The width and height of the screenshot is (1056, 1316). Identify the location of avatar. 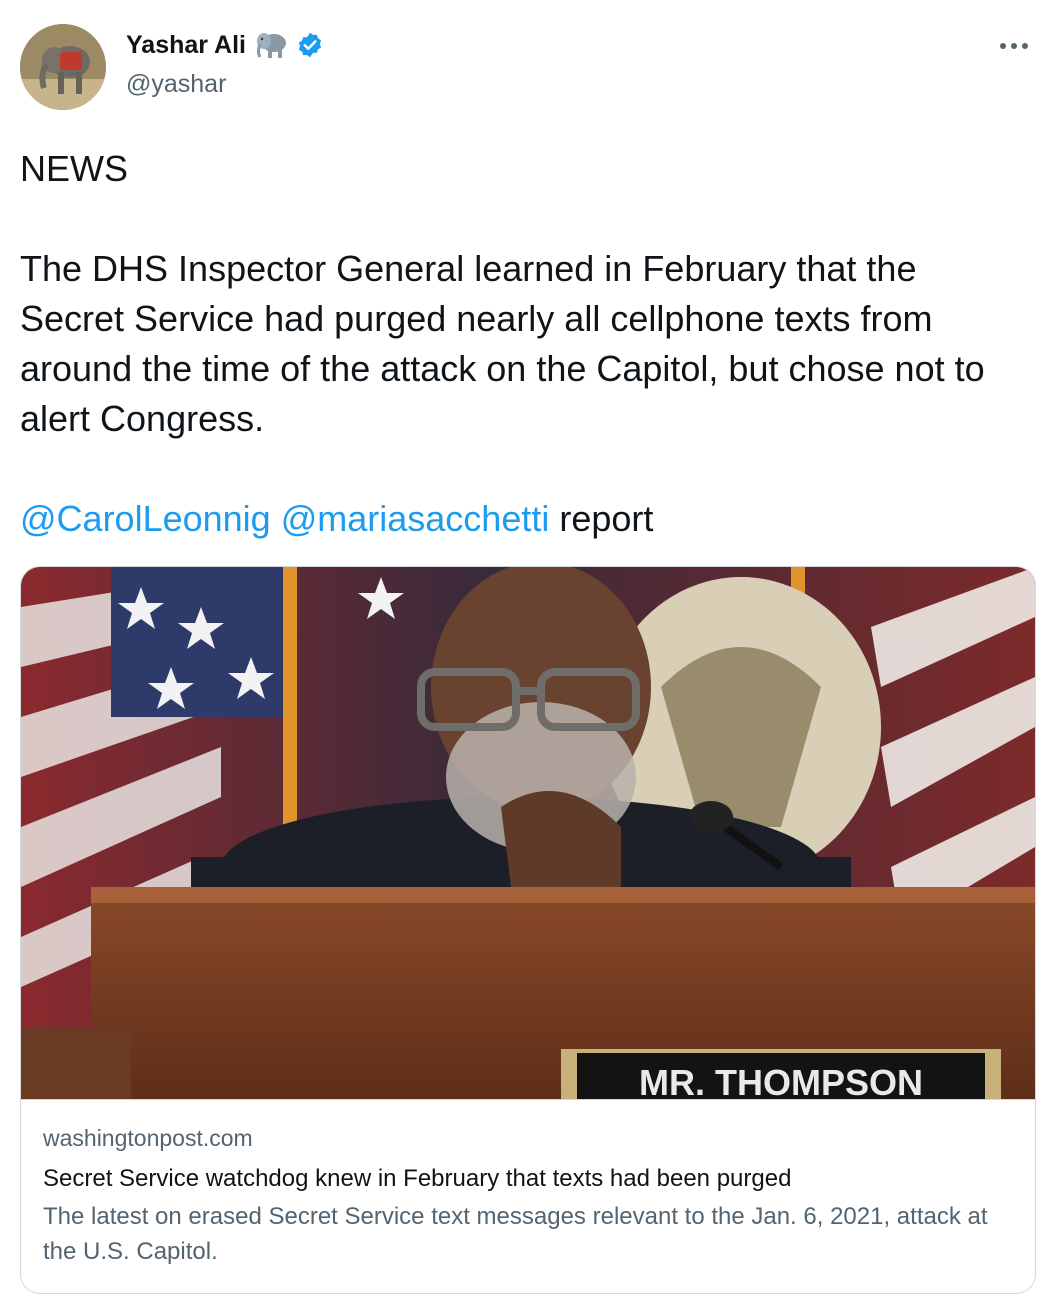
(63, 67).